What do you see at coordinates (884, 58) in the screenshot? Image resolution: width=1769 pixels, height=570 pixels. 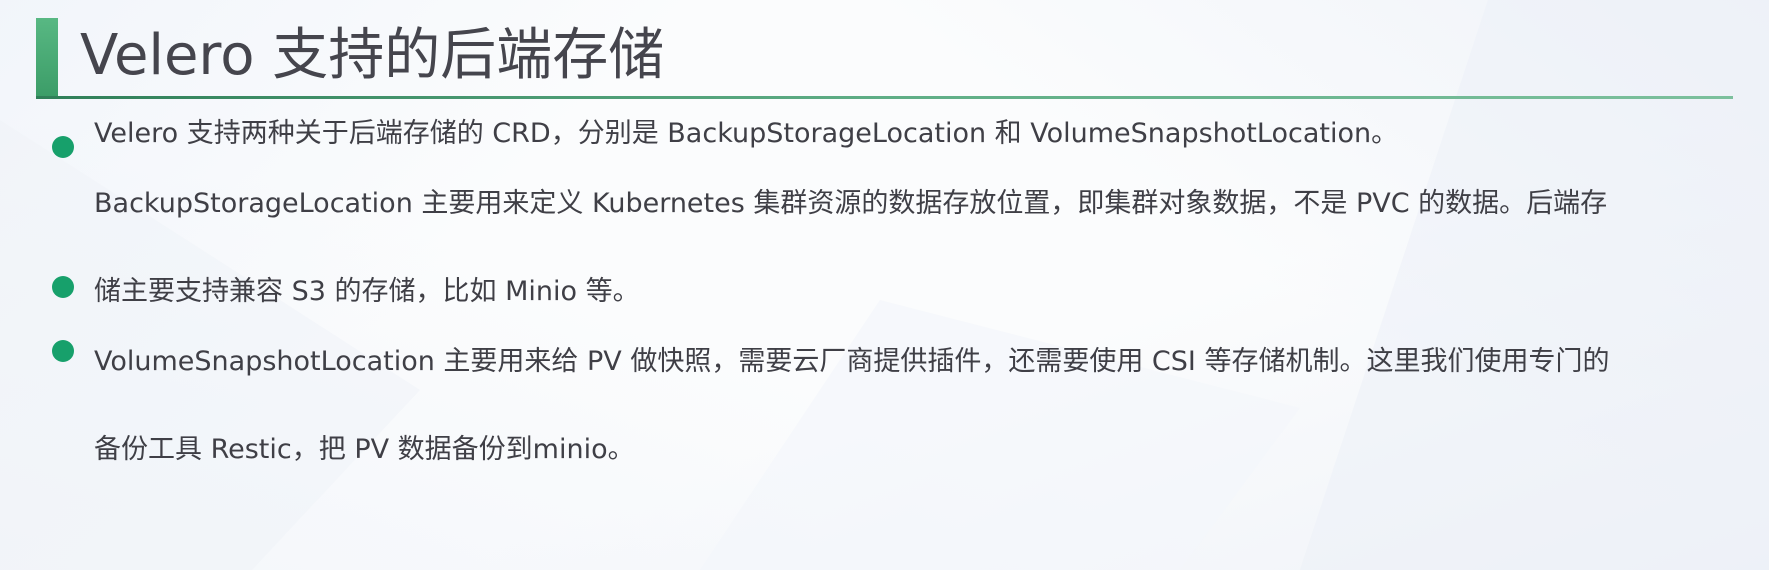 I see `slide-header: Velero 支持的后端存储` at bounding box center [884, 58].